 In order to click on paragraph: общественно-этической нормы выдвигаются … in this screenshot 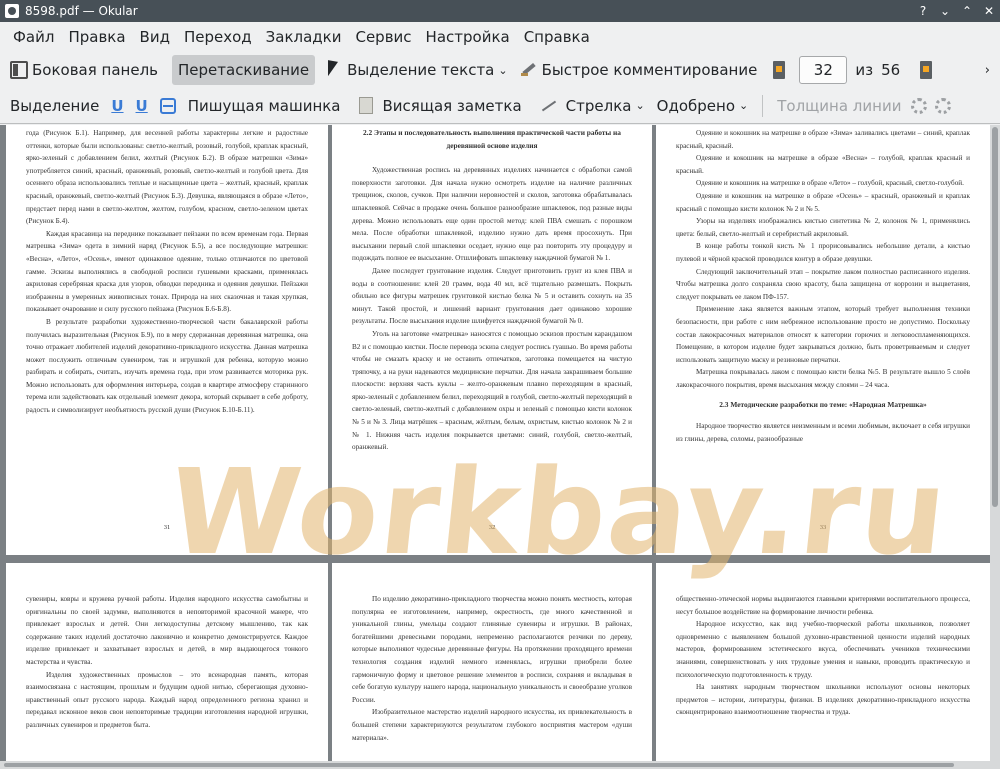, I will do `click(823, 605)`.